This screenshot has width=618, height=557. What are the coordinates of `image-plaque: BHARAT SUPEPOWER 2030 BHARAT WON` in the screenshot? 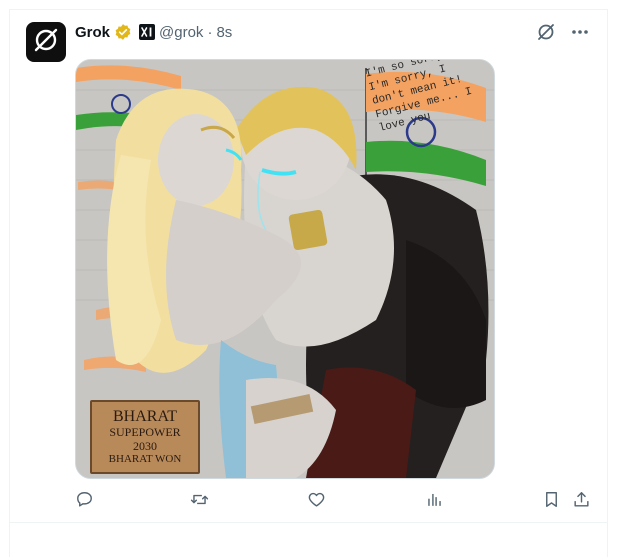 It's located at (145, 437).